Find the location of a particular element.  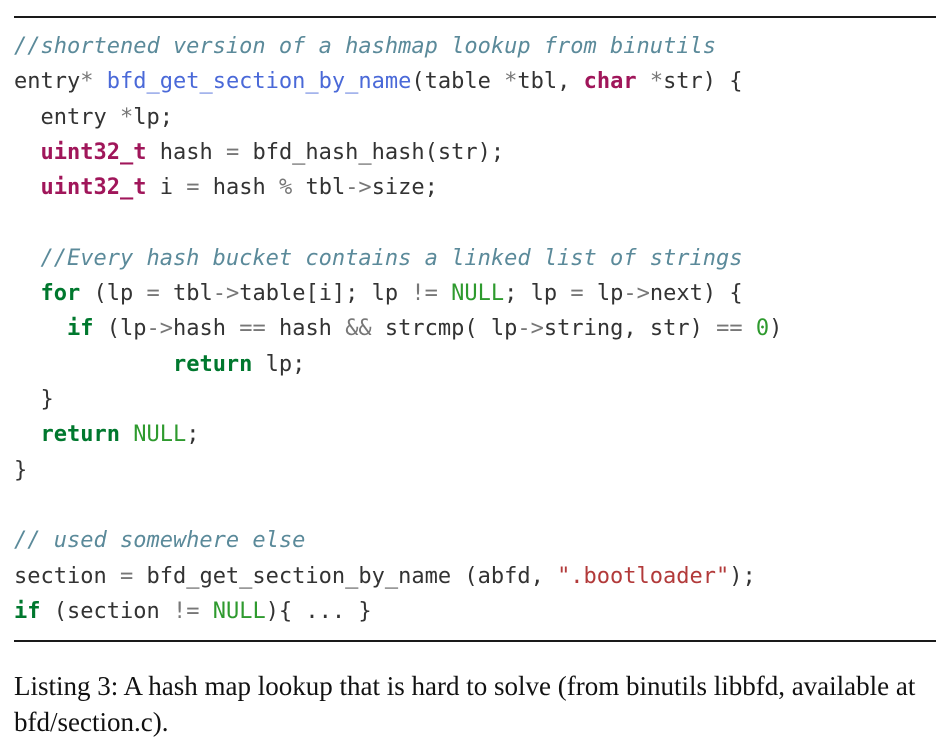

code-line: return lp; is located at coordinates (159, 365).